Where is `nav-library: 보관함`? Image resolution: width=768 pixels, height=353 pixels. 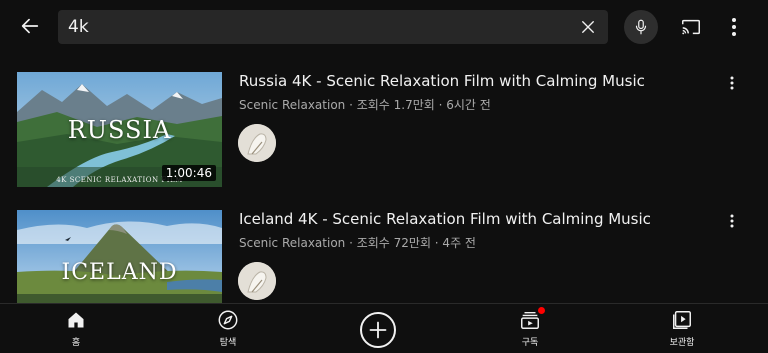 nav-library: 보관함 is located at coordinates (682, 330).